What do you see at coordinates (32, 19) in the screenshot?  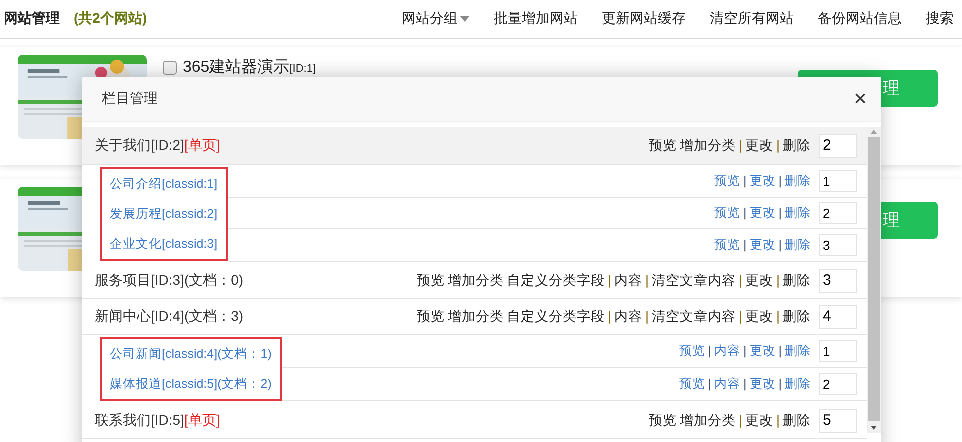 I see `page-title: 网站管理` at bounding box center [32, 19].